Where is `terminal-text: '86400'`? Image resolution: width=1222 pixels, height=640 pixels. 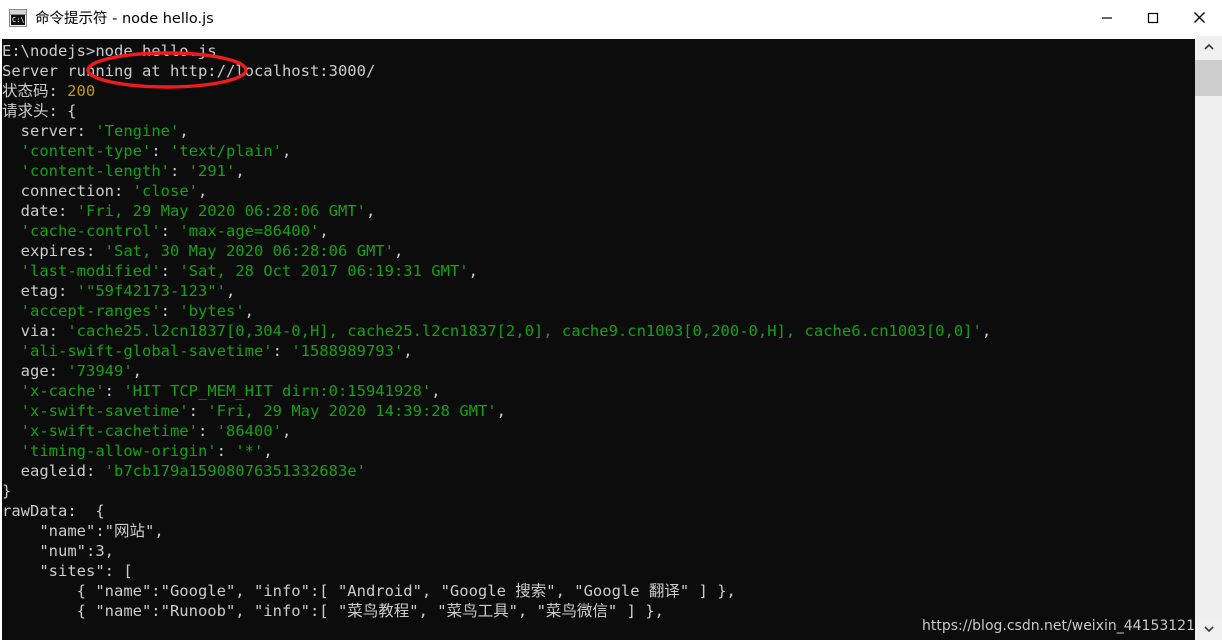
terminal-text: '86400' is located at coordinates (249, 431).